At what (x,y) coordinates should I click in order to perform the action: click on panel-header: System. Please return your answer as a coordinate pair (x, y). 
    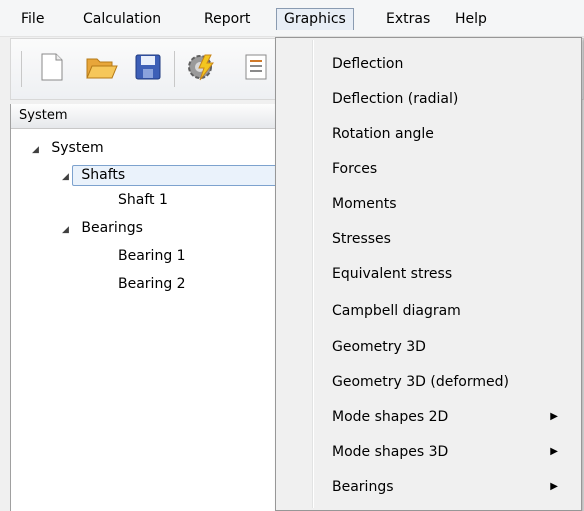
    Looking at the image, I should click on (160, 116).